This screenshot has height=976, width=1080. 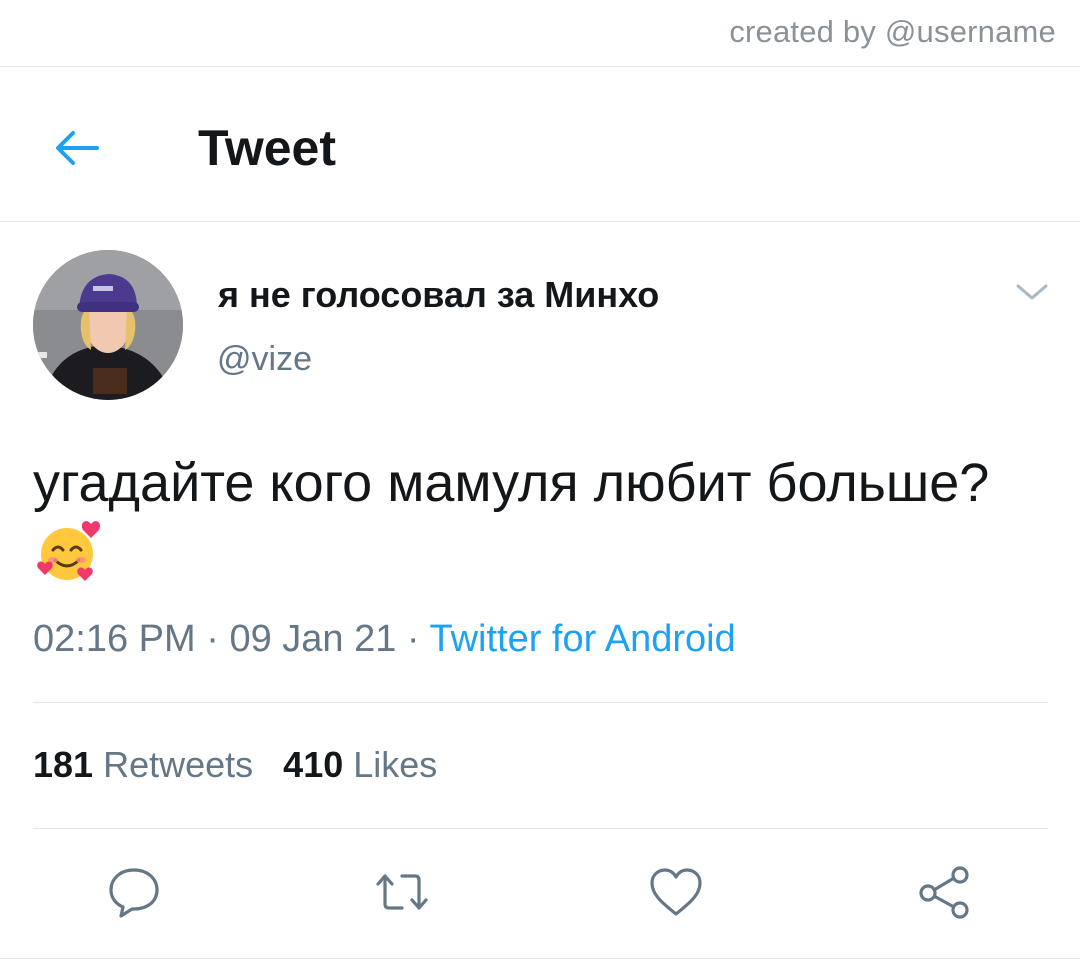 I want to click on arrow-left-icon, so click(x=77, y=148).